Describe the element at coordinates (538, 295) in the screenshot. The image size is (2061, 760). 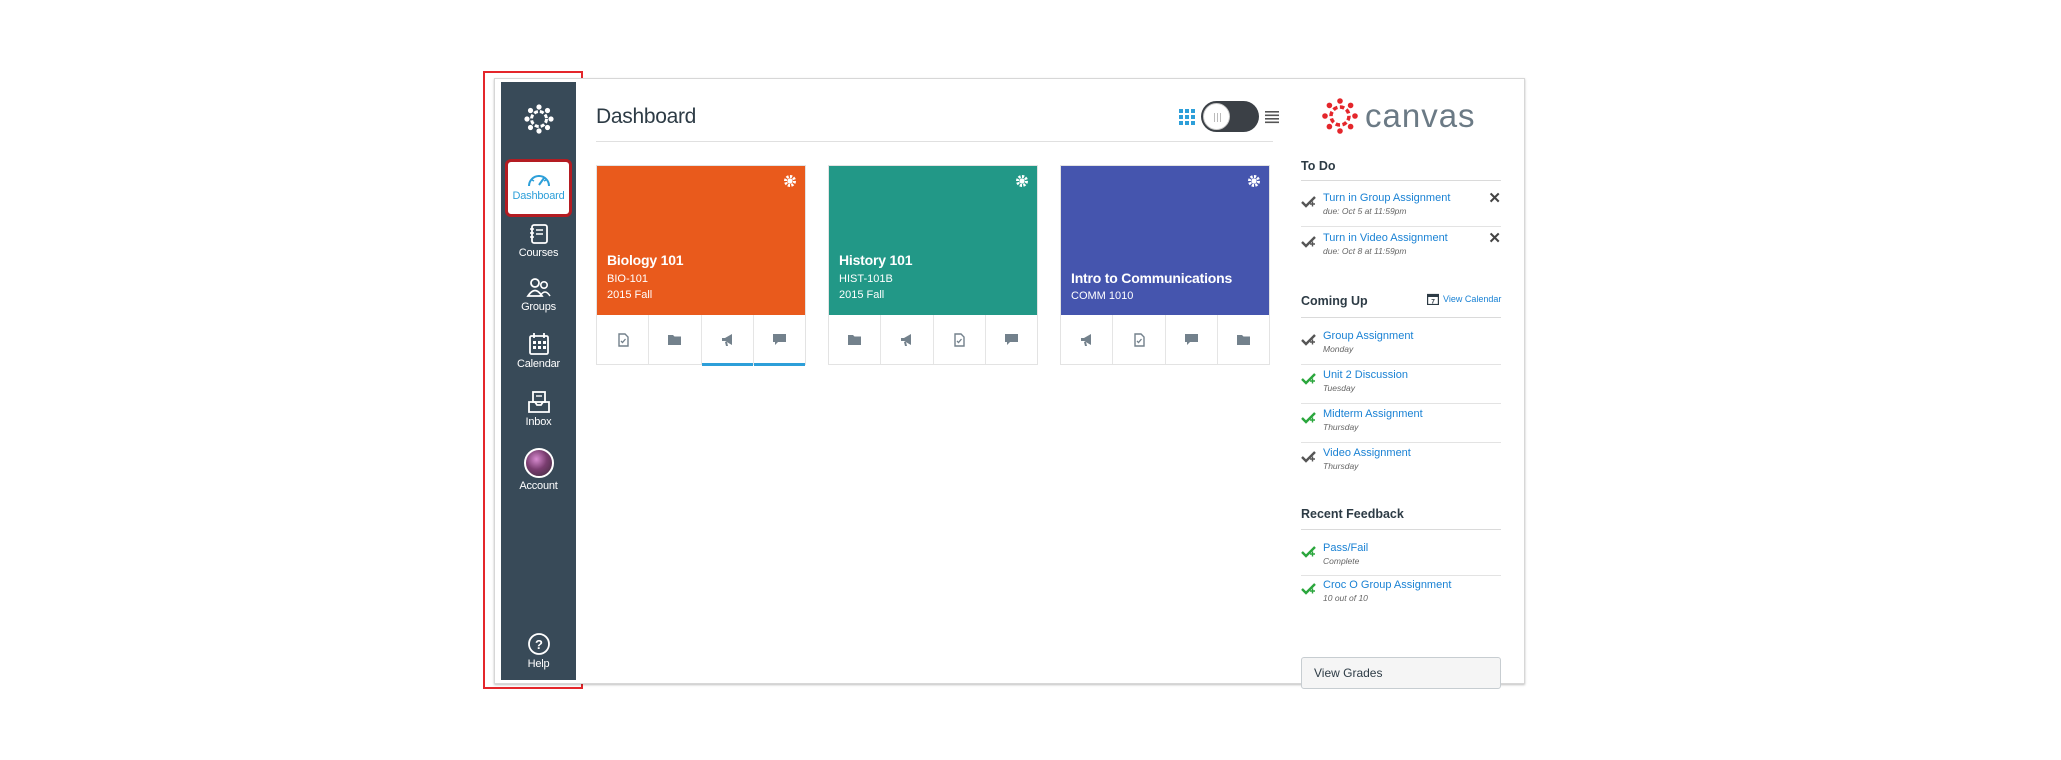
I see `nav-item-groups: Groups` at that location.